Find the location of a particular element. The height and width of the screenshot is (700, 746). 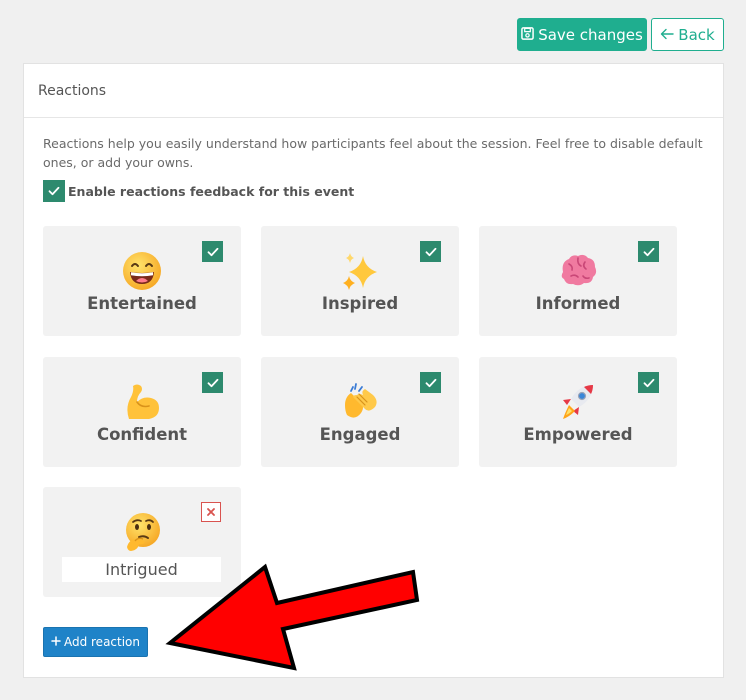

reaction-card-confident: Confident is located at coordinates (142, 412).